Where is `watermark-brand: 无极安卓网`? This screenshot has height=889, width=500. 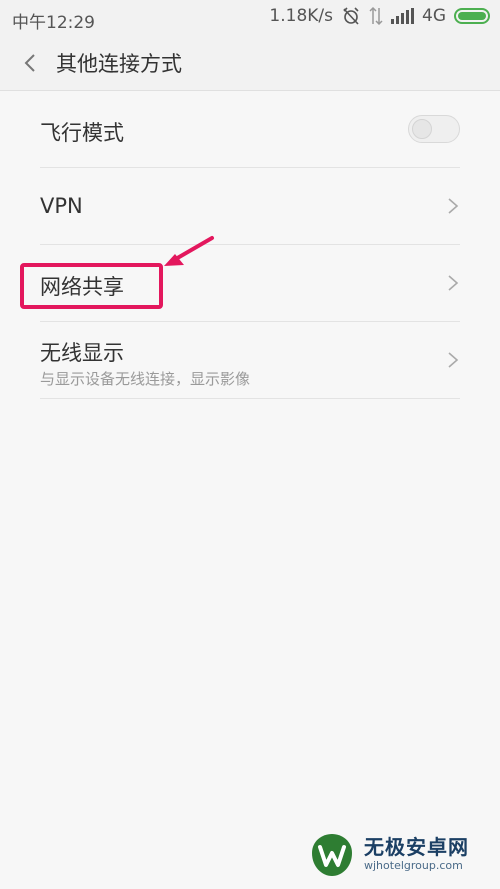
watermark-brand: 无极安卓网 is located at coordinates (416, 847).